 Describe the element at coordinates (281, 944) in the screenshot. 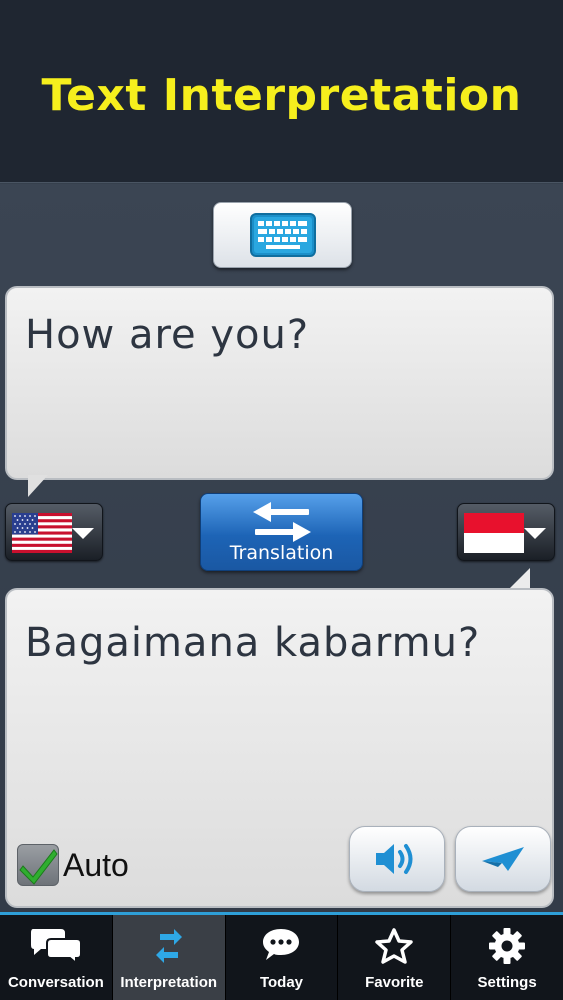

I see `speech-bubble-icon` at that location.